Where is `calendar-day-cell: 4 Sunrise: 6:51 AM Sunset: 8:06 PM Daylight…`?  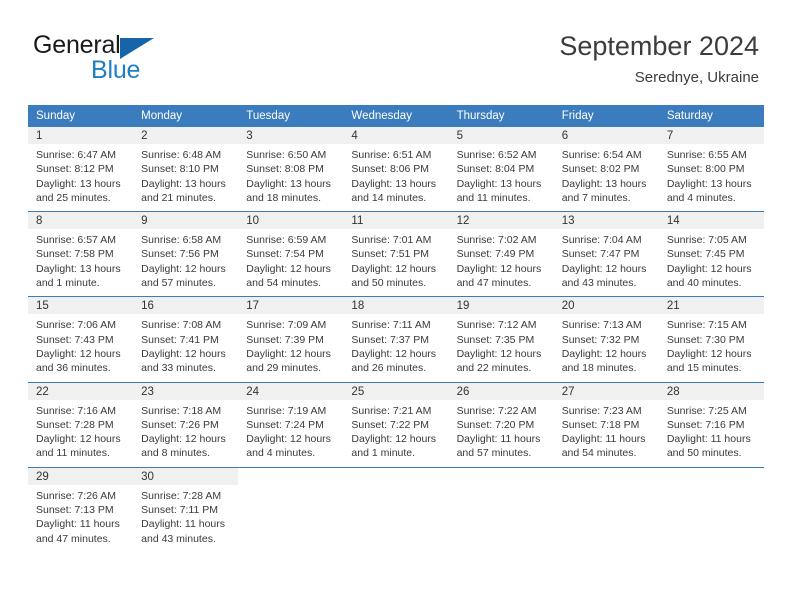
calendar-day-cell: 4 Sunrise: 6:51 AM Sunset: 8:06 PM Daylight… is located at coordinates (396, 169).